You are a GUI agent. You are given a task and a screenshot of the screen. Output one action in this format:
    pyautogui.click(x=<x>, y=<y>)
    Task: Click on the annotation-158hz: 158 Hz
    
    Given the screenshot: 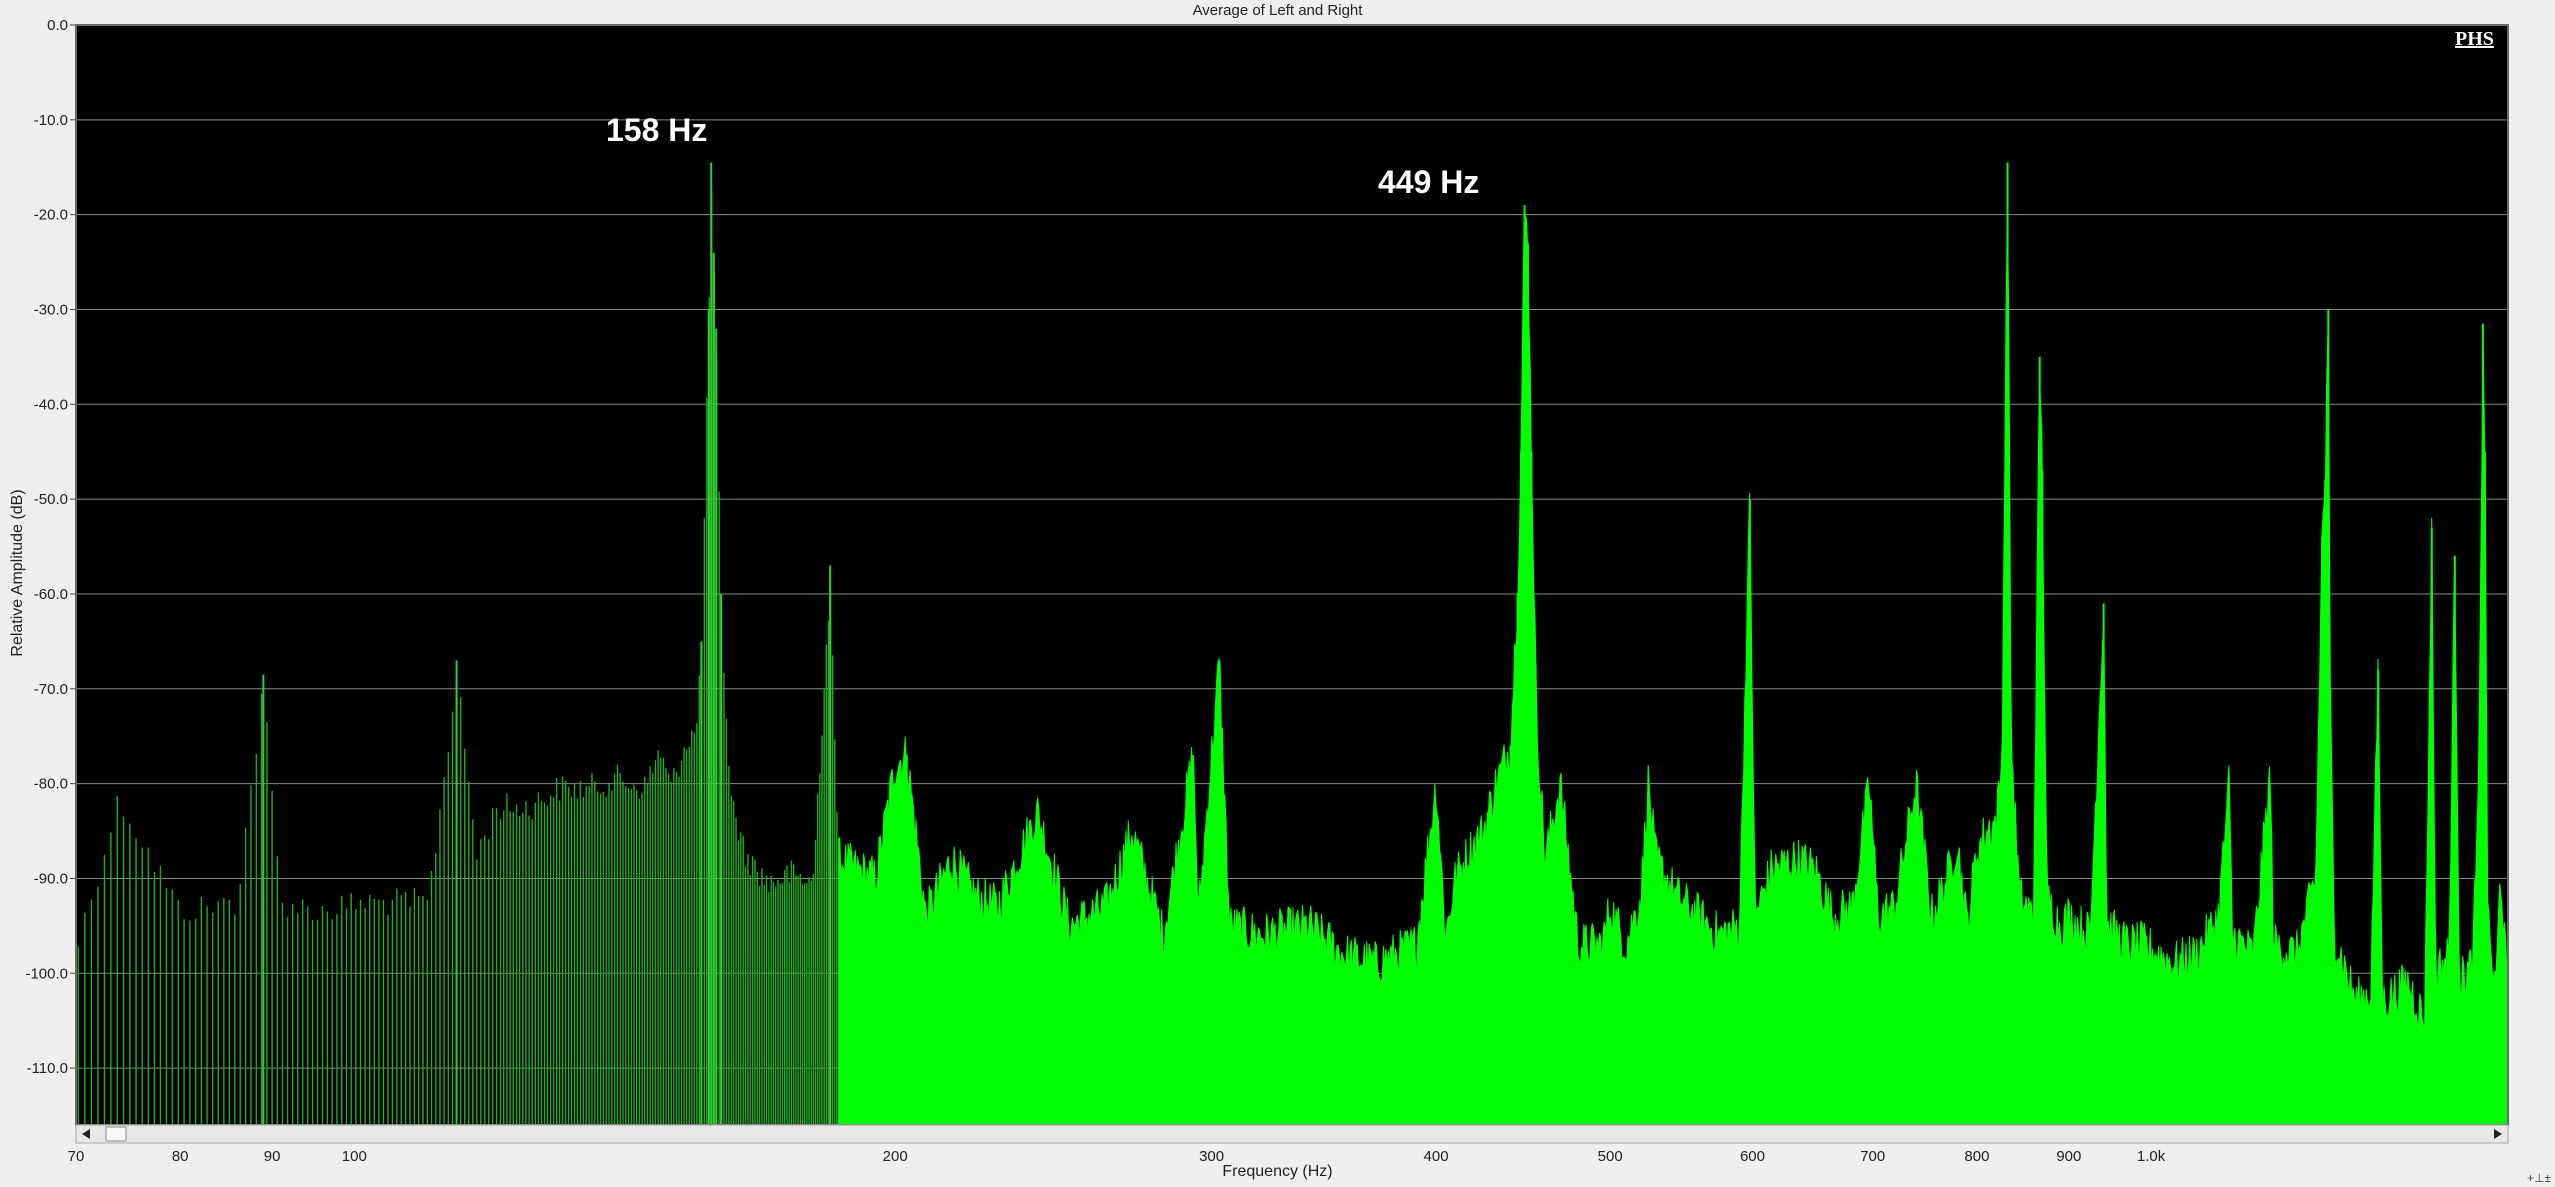 What is the action you would take?
    pyautogui.click(x=657, y=130)
    